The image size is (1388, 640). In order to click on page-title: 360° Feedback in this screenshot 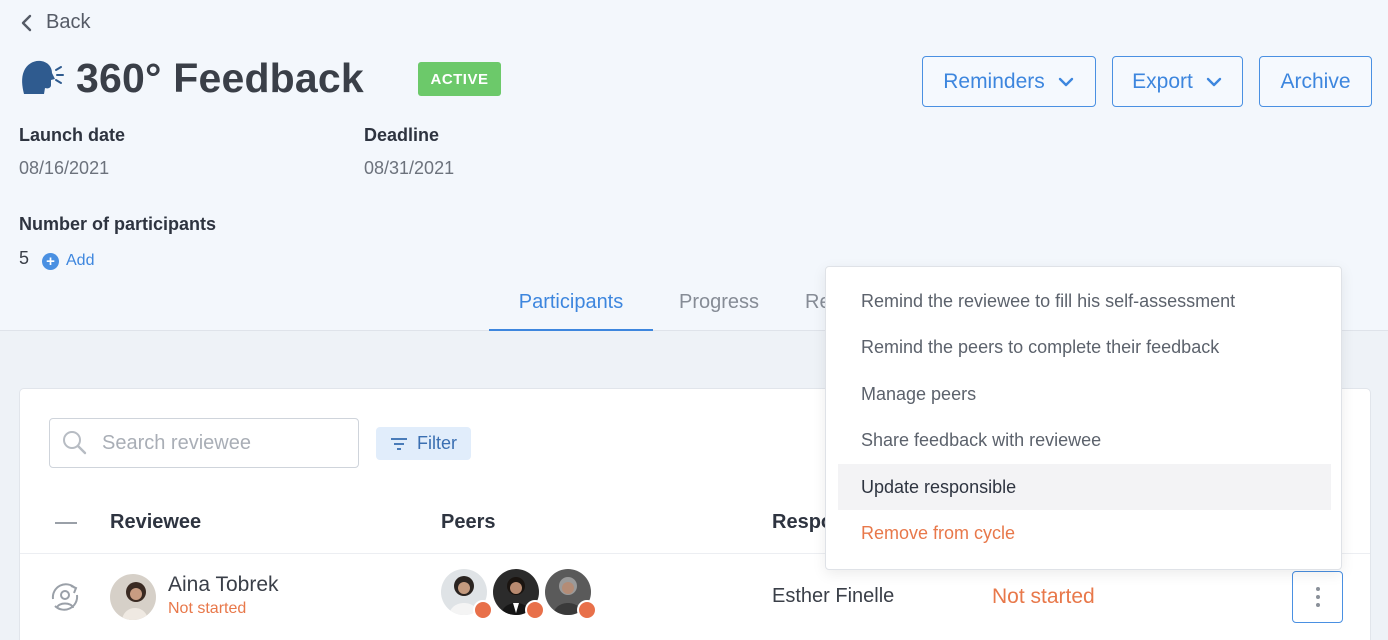, I will do `click(220, 78)`.